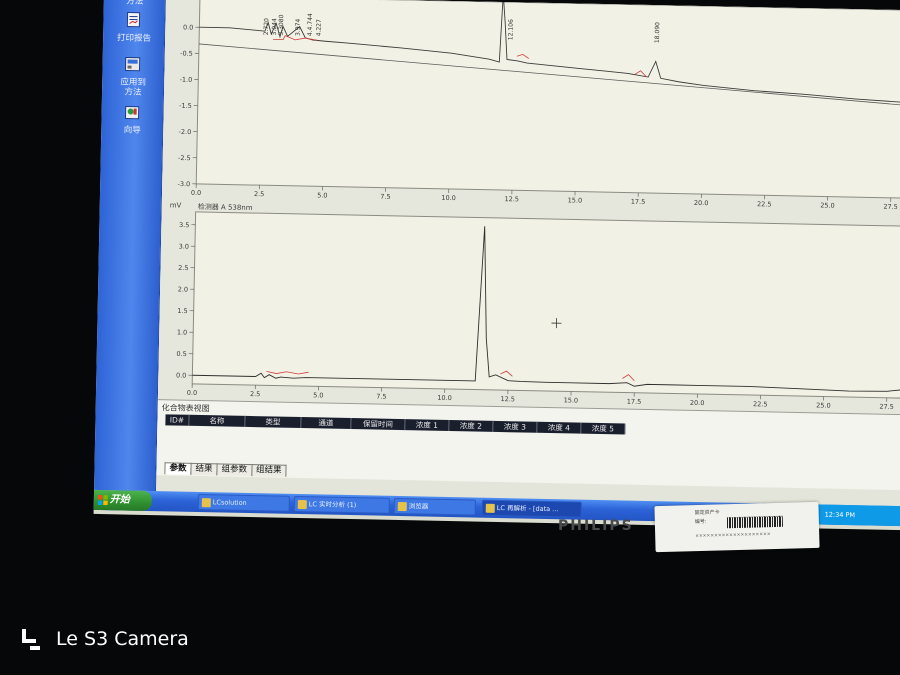  I want to click on tab-group-results: 组结果, so click(268, 470).